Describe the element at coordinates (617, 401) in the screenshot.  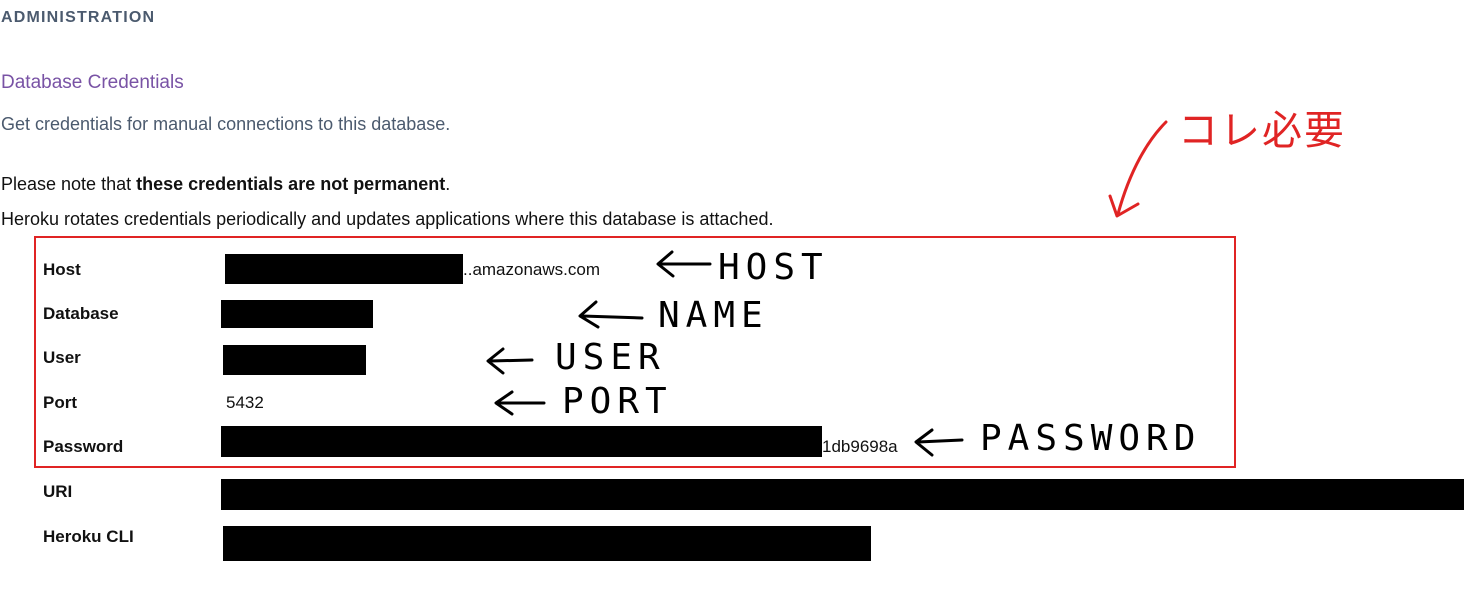
I see `annotation-port: PORT` at that location.